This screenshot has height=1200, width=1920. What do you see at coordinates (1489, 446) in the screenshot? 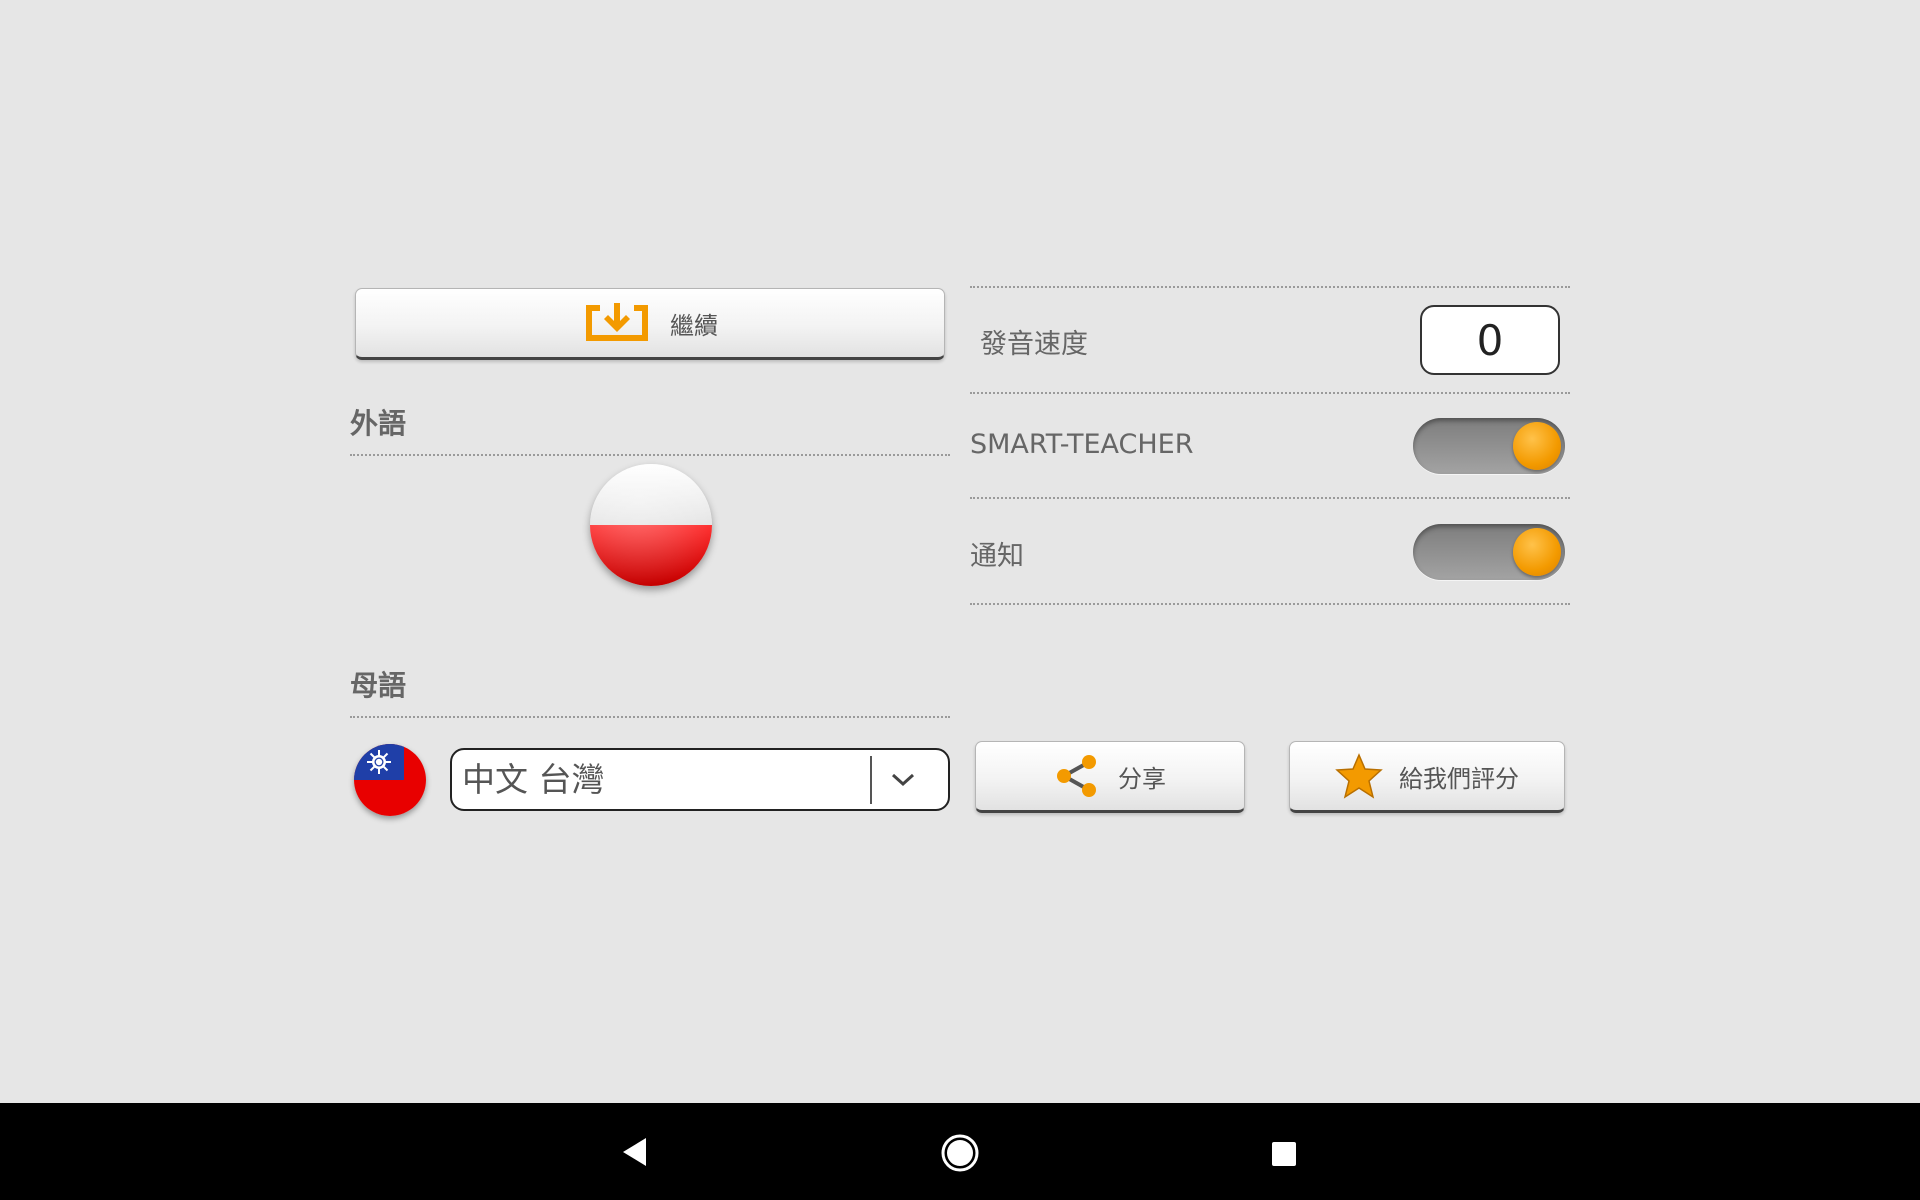
I see `smart-teacher-toggle` at bounding box center [1489, 446].